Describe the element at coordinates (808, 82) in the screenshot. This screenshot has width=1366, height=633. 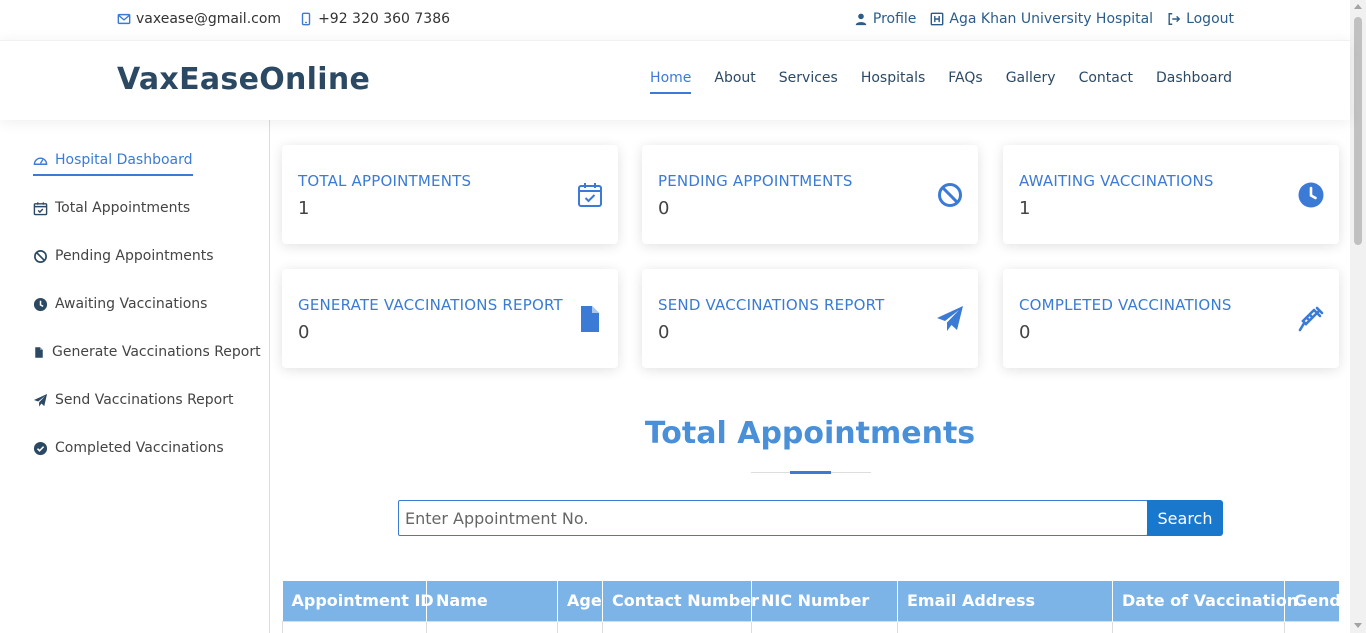
I see `nav-services: Services` at that location.